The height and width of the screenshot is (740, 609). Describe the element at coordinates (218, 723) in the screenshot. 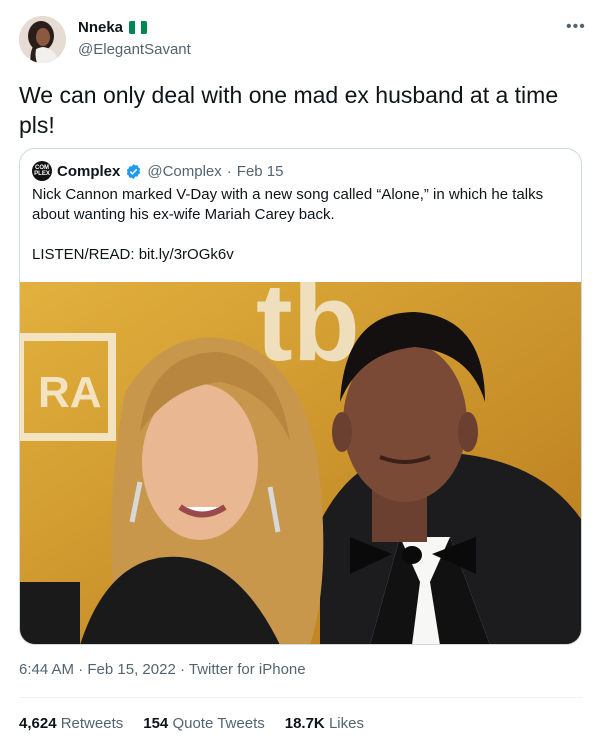

I see `quote-tweets-label: Quote Tweets` at that location.